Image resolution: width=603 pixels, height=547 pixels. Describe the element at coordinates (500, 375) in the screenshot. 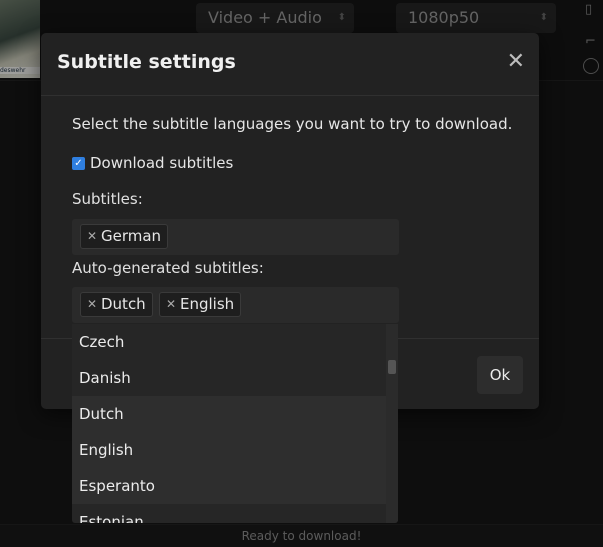

I see `ok-button: Ok` at that location.